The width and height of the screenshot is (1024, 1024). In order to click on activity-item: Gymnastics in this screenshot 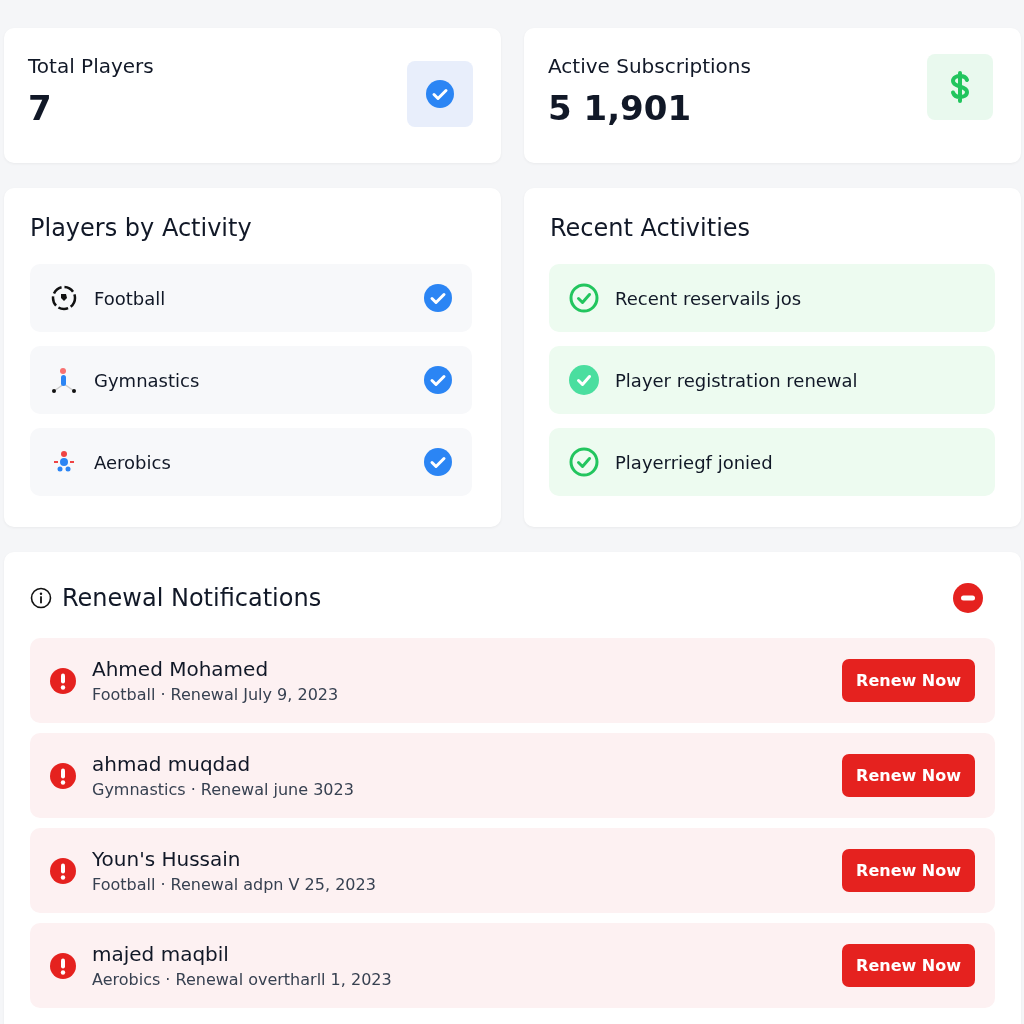, I will do `click(251, 380)`.